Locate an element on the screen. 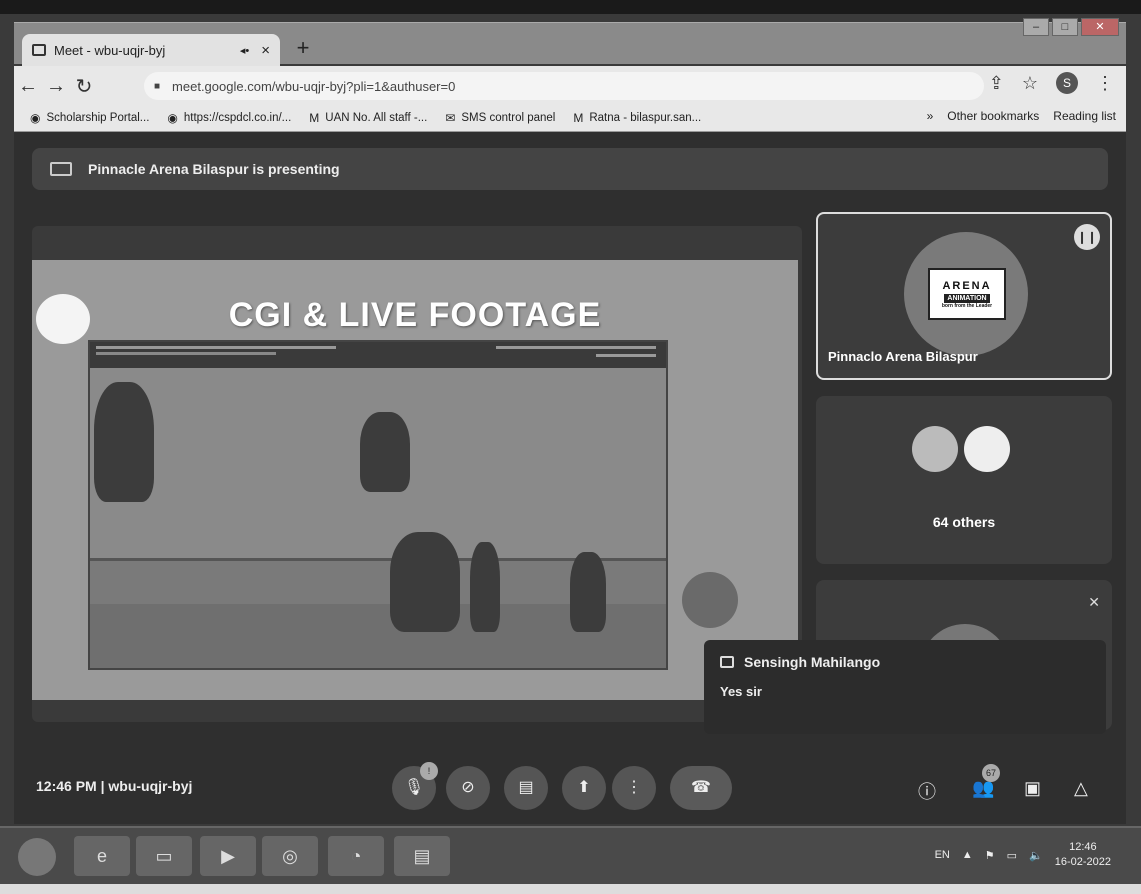  chrome-taskbar-icon: ◎ is located at coordinates (290, 856).